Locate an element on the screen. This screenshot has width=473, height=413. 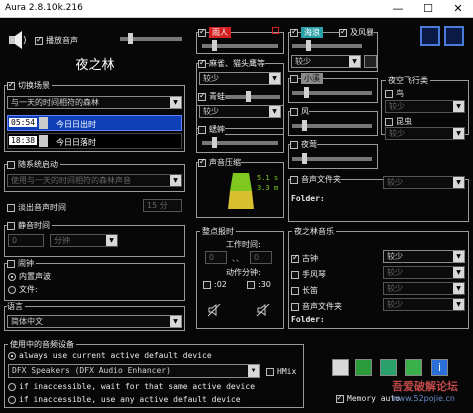
alarm-row: 闹钟 is located at coordinates (21, 263).